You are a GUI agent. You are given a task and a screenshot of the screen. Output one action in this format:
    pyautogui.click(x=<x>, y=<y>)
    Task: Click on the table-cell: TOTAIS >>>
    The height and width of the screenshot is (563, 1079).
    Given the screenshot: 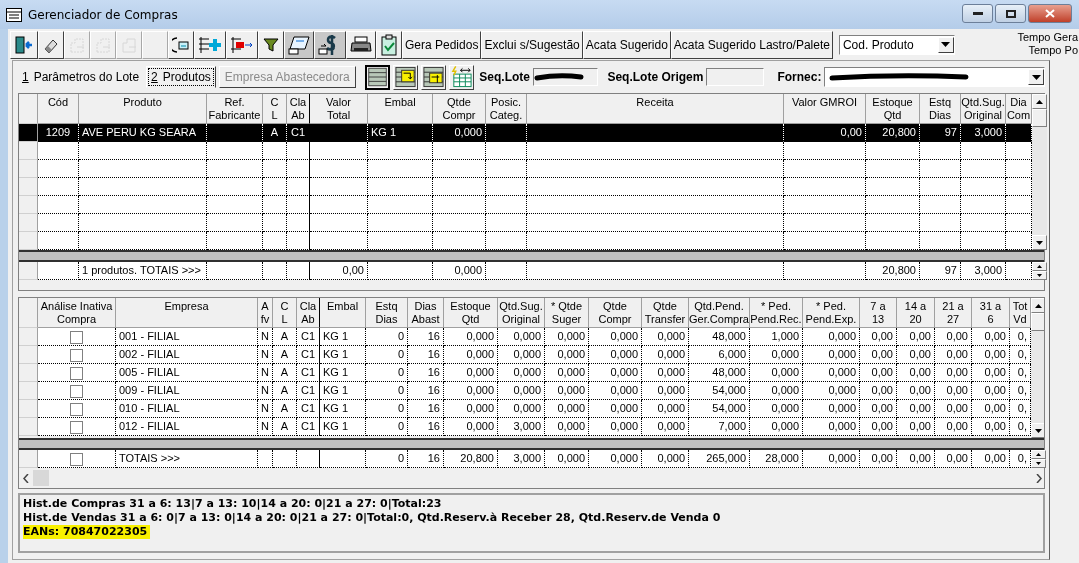 What is the action you would take?
    pyautogui.click(x=187, y=459)
    